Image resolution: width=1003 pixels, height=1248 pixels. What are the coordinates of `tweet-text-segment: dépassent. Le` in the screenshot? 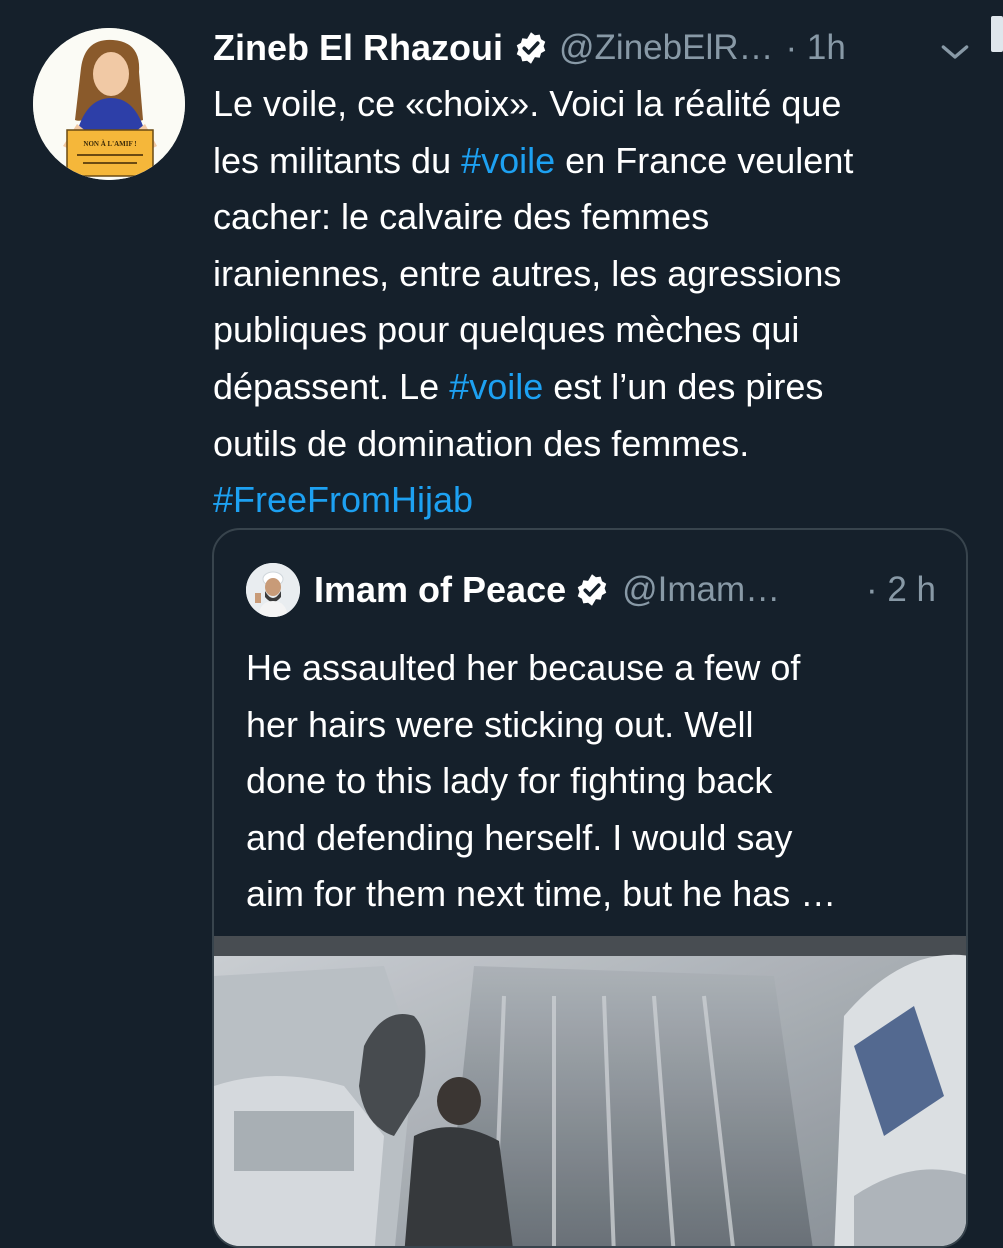 It's located at (331, 386).